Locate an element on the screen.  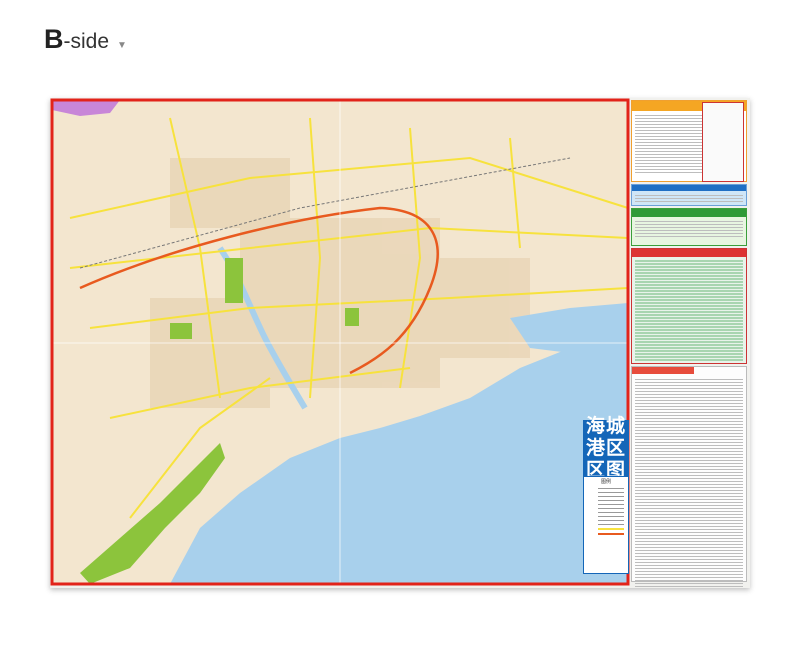
title-row-1: 海城 is located at coordinates (605, 426).